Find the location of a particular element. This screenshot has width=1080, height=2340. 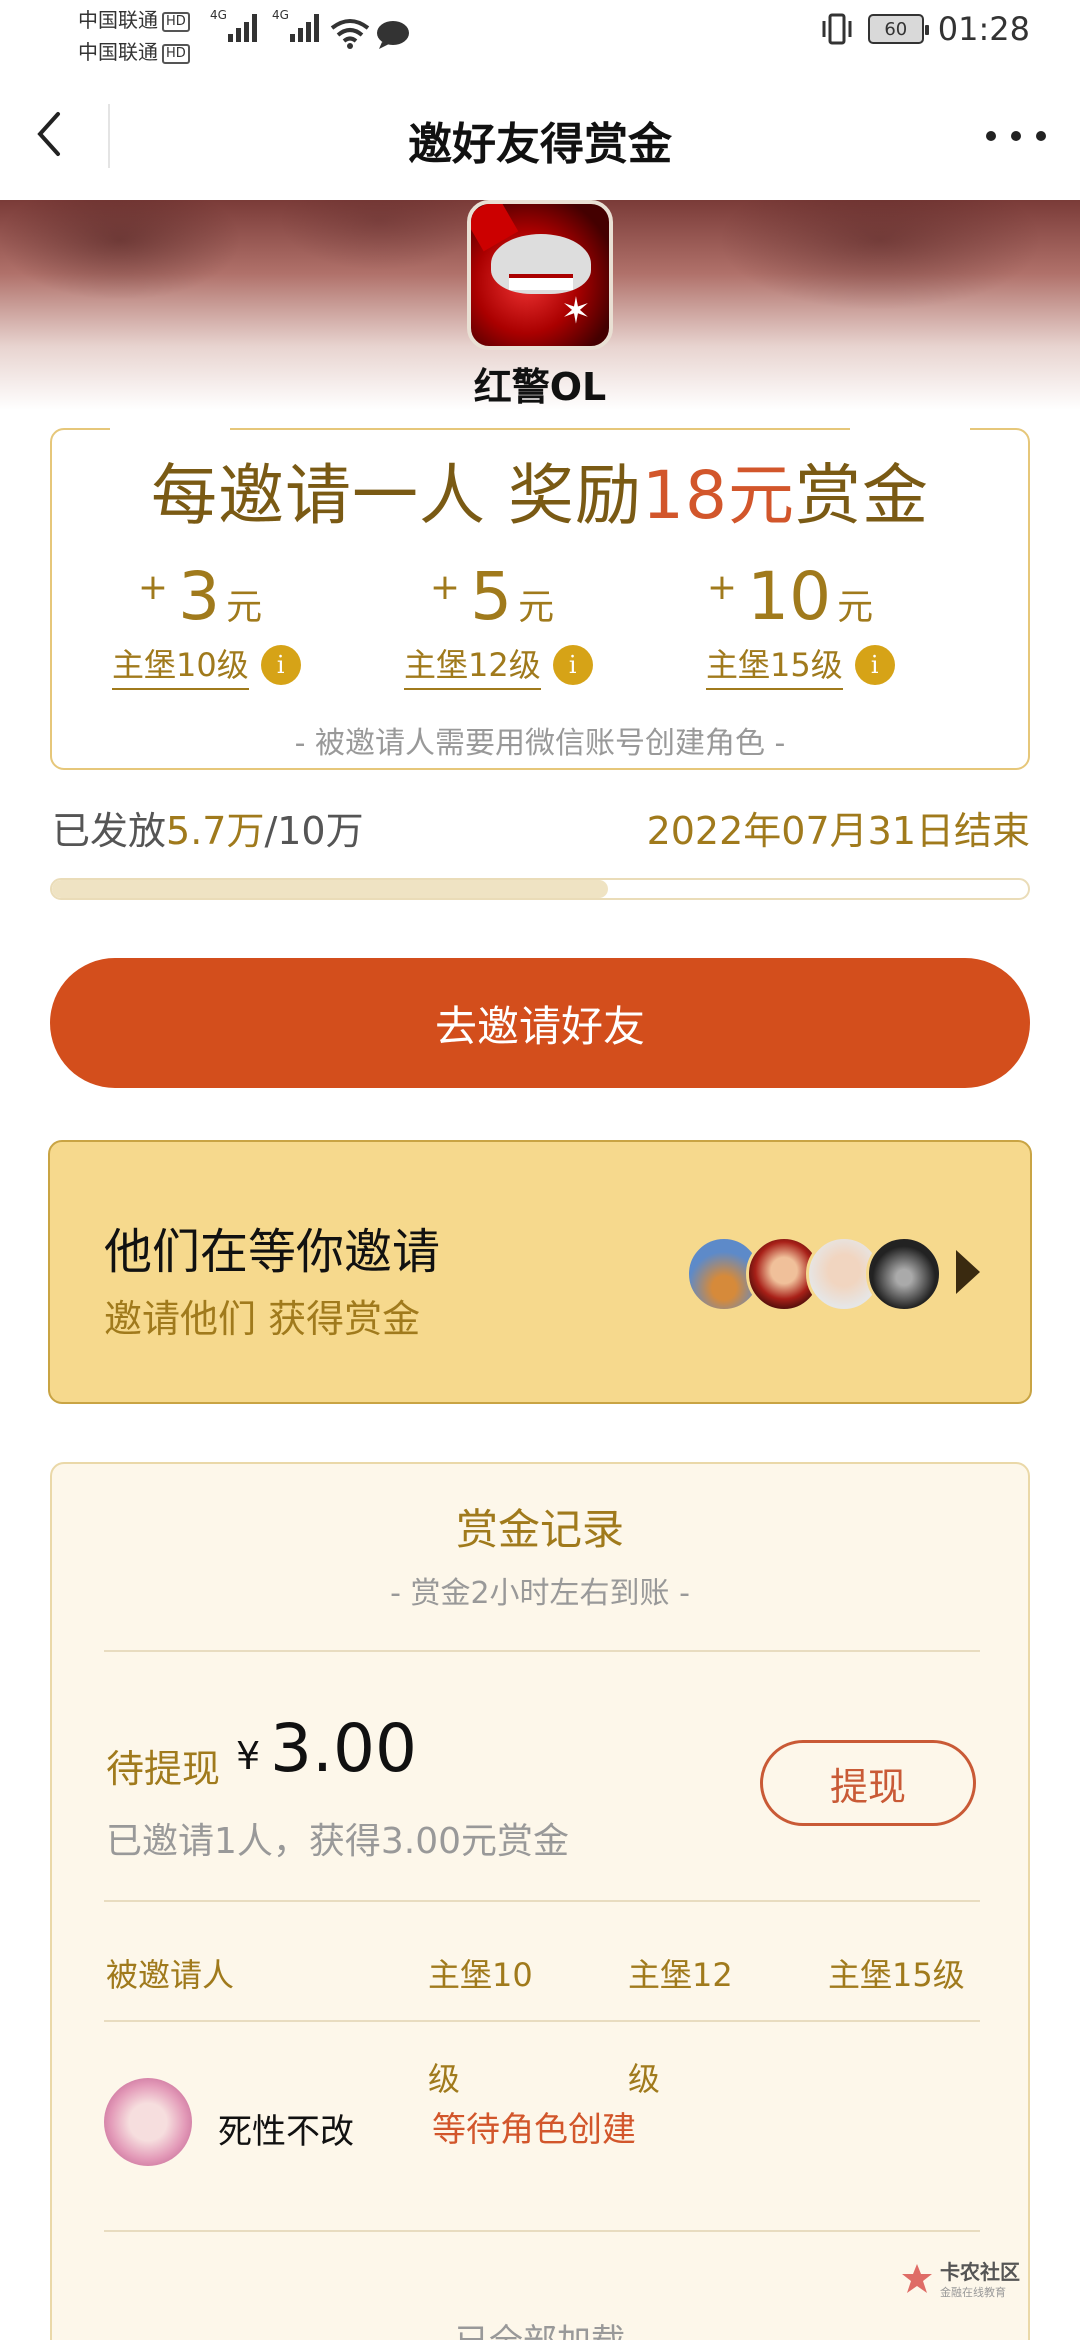

reward-headline: 每邀请一人 奖励18元赏金 is located at coordinates (540, 490).